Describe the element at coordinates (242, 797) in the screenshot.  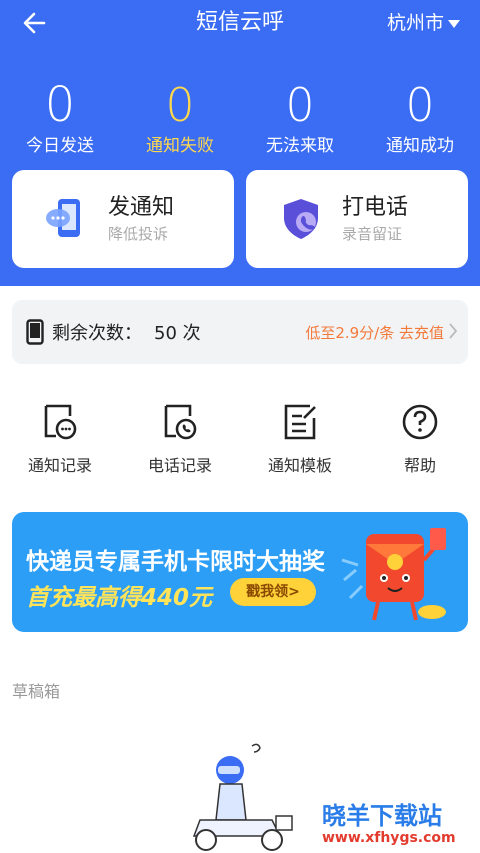
I see `courier-scooter-illustration` at that location.